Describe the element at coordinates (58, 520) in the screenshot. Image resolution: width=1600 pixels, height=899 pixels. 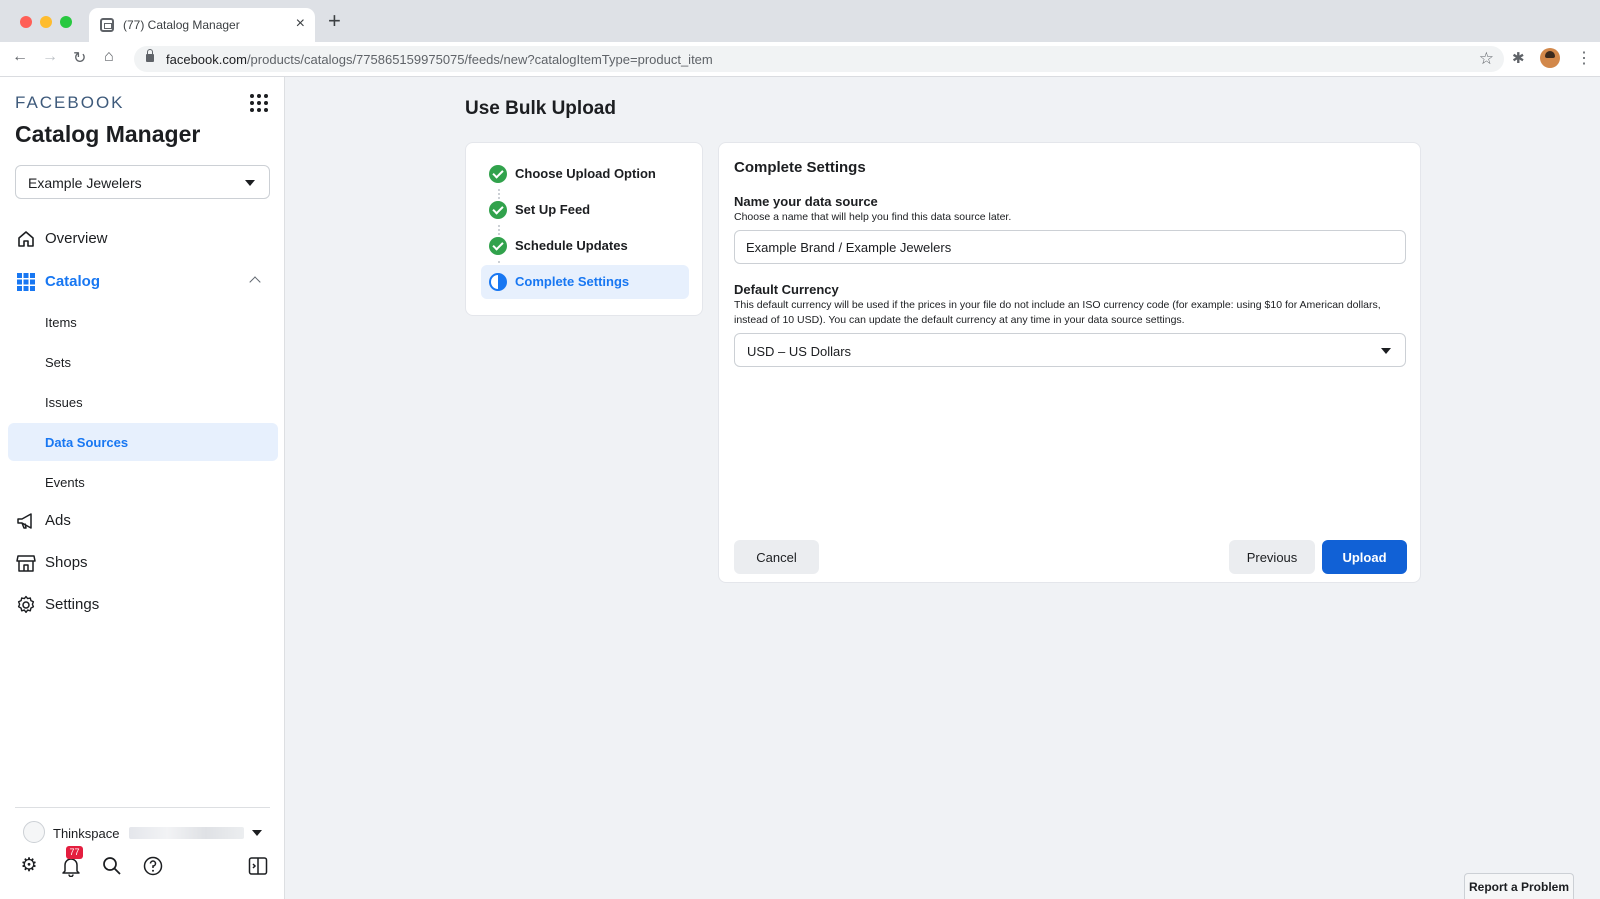
I see `sidebar-item-label: Ads` at that location.